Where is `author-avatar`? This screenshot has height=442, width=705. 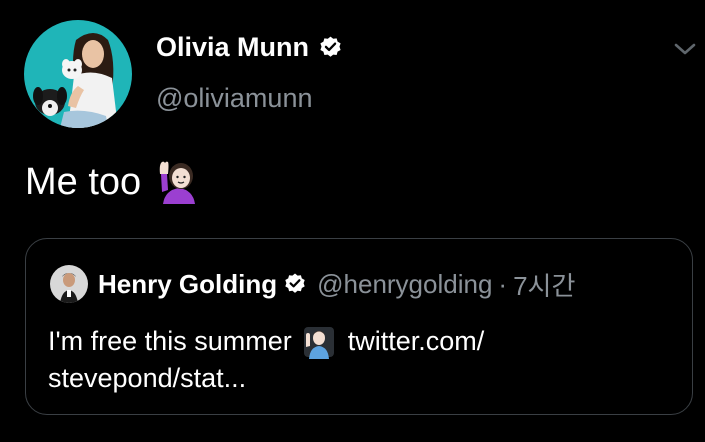
author-avatar is located at coordinates (78, 74).